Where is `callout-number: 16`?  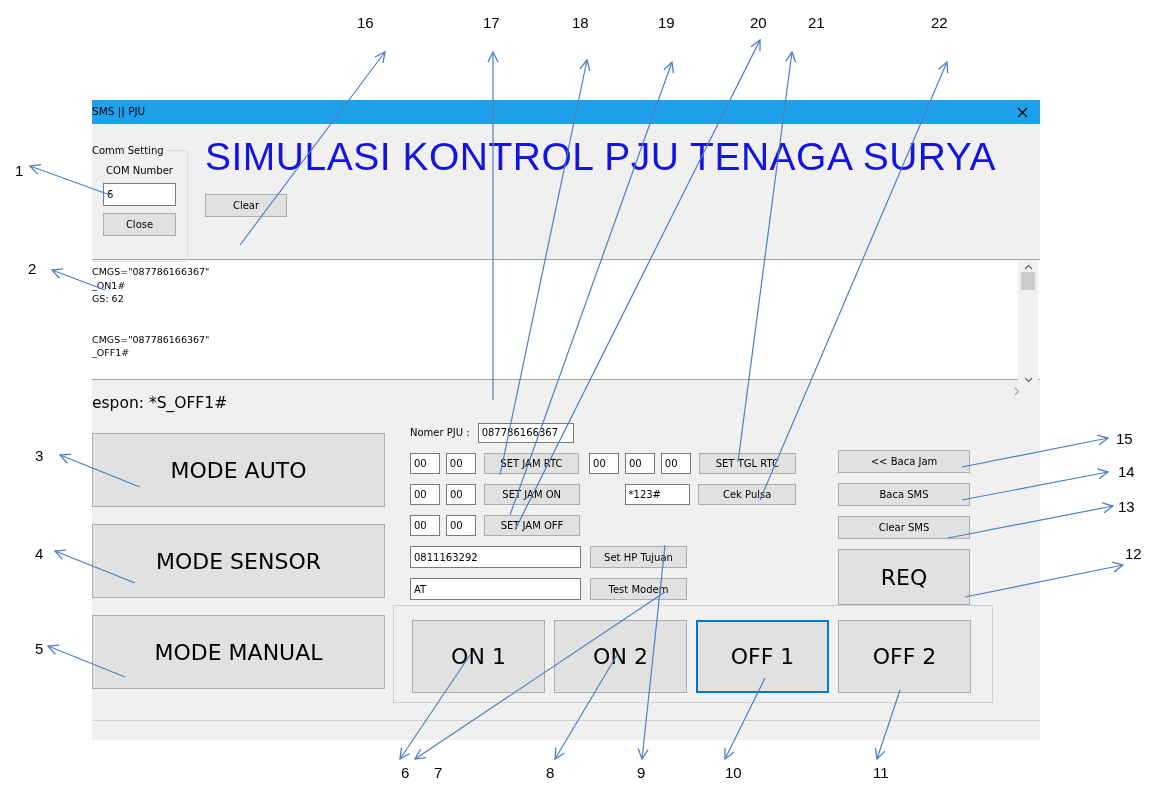
callout-number: 16 is located at coordinates (365, 23).